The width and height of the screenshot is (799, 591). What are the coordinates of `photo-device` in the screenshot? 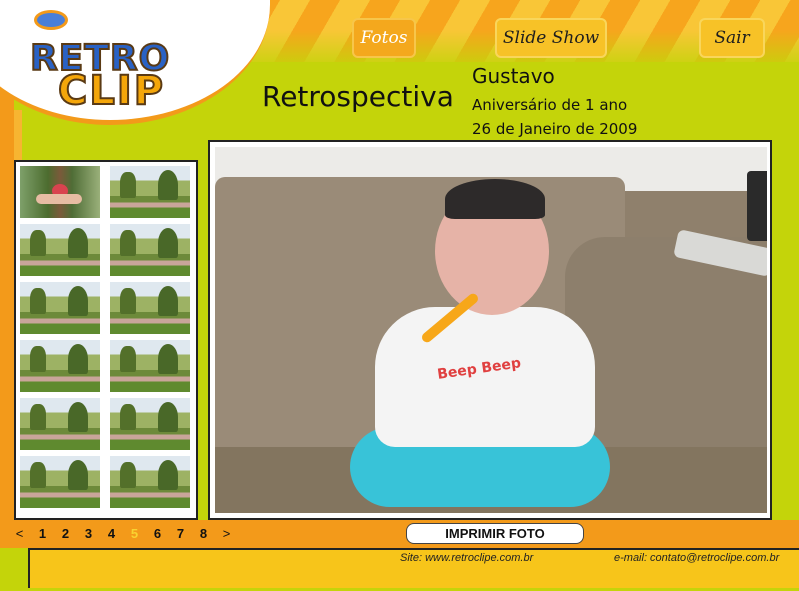 It's located at (757, 206).